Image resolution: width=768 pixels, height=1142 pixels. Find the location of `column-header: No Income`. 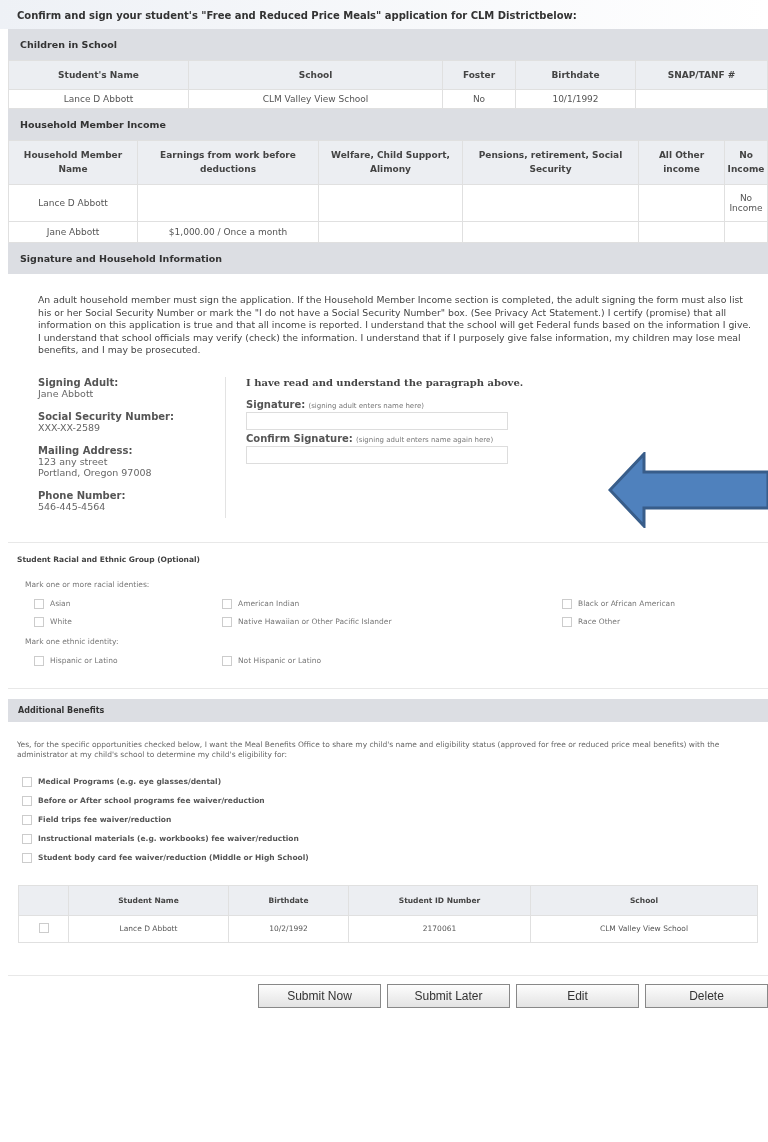

column-header: No Income is located at coordinates (746, 162).